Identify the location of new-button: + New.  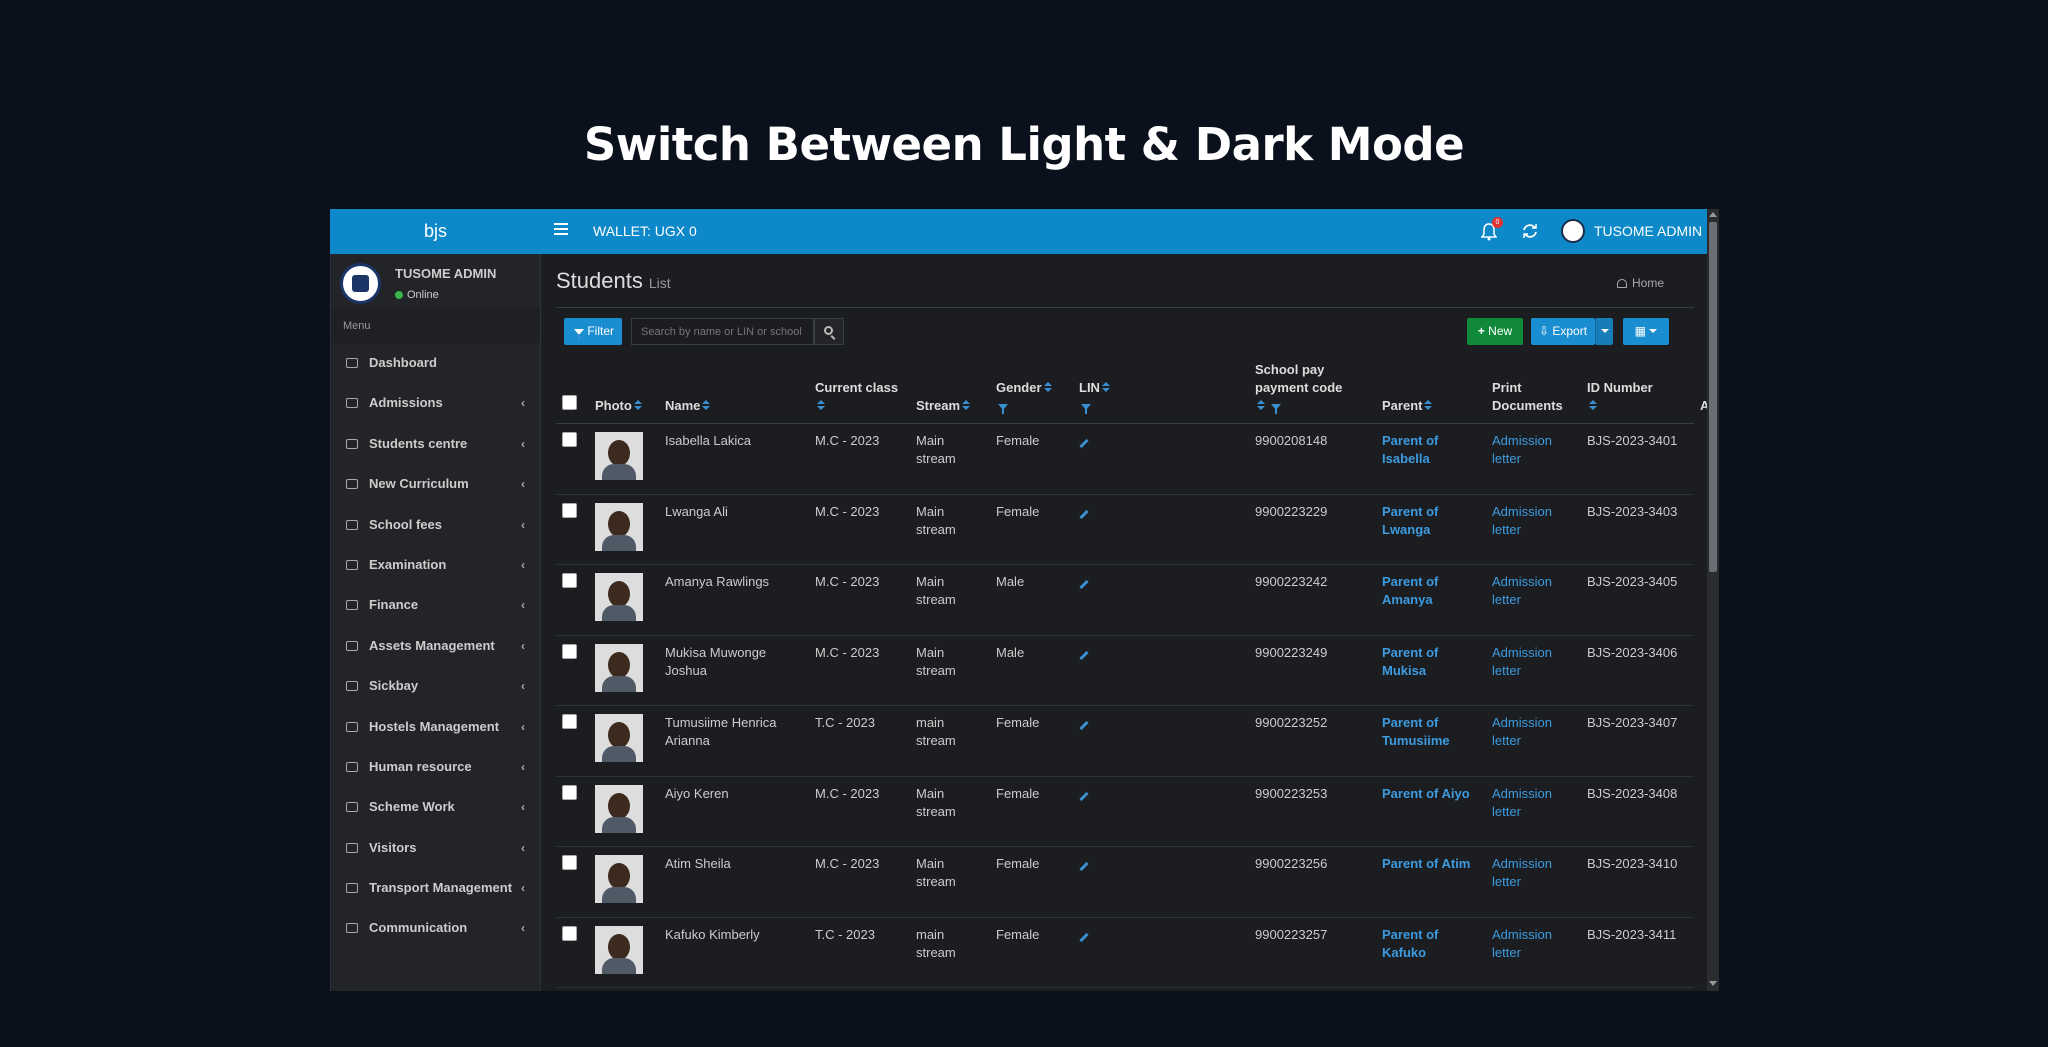
(1495, 331).